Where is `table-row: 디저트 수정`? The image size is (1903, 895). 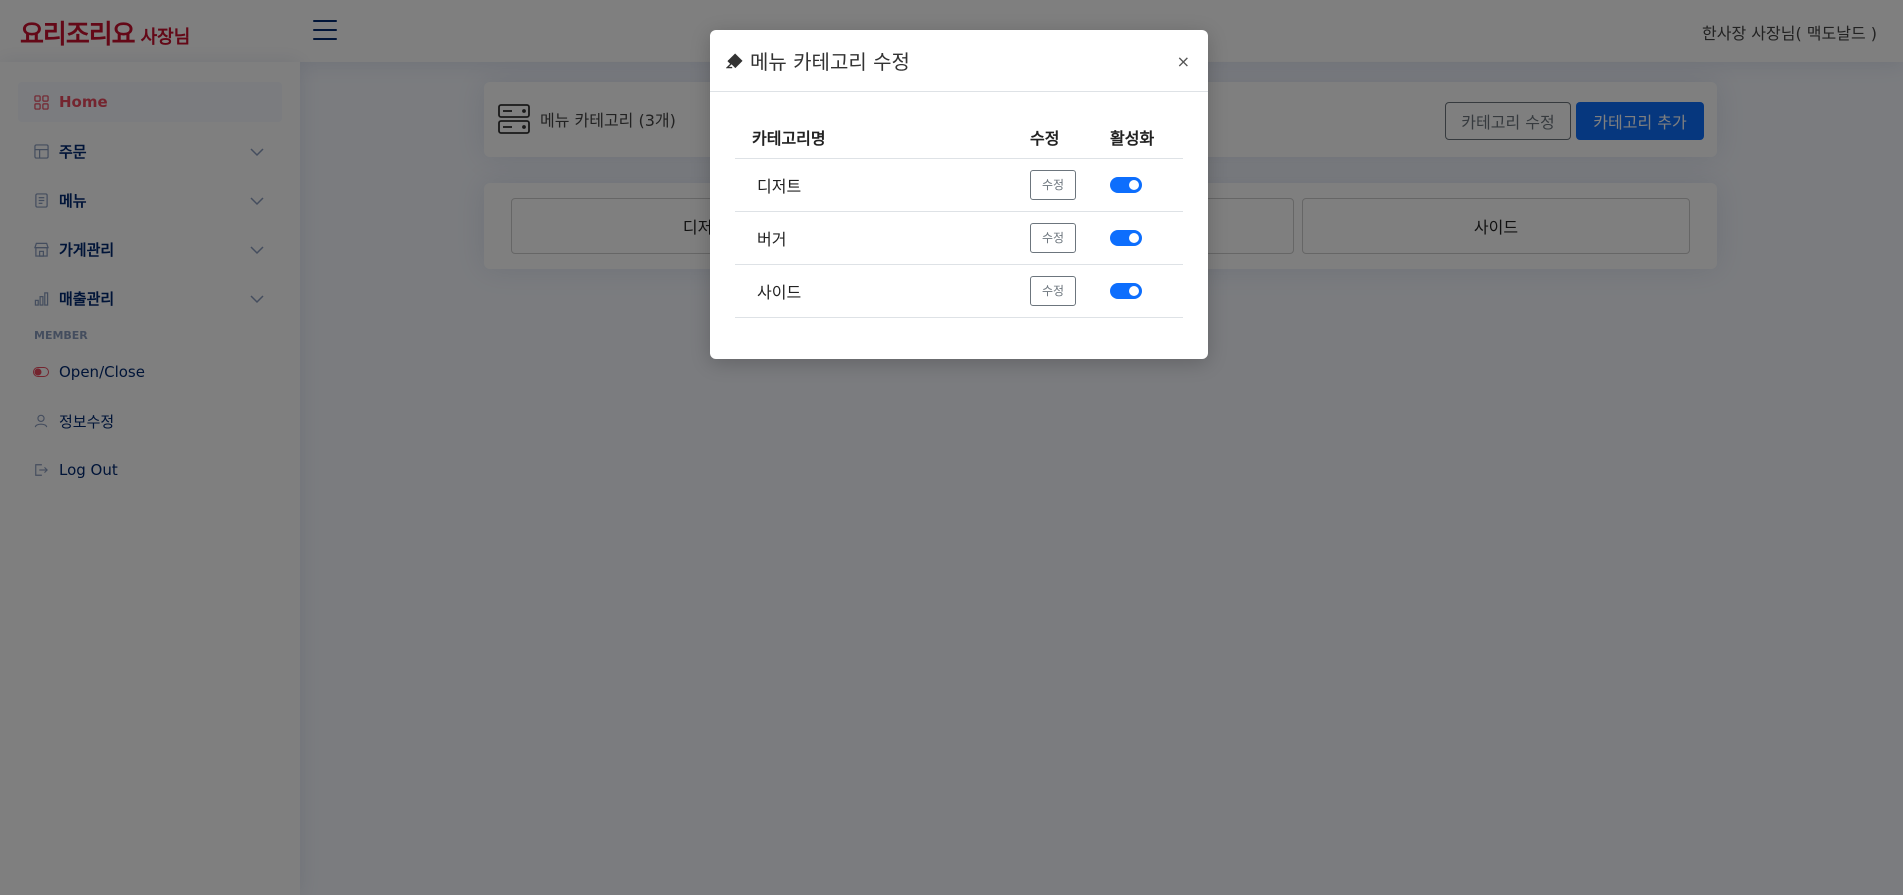 table-row: 디저트 수정 is located at coordinates (959, 185).